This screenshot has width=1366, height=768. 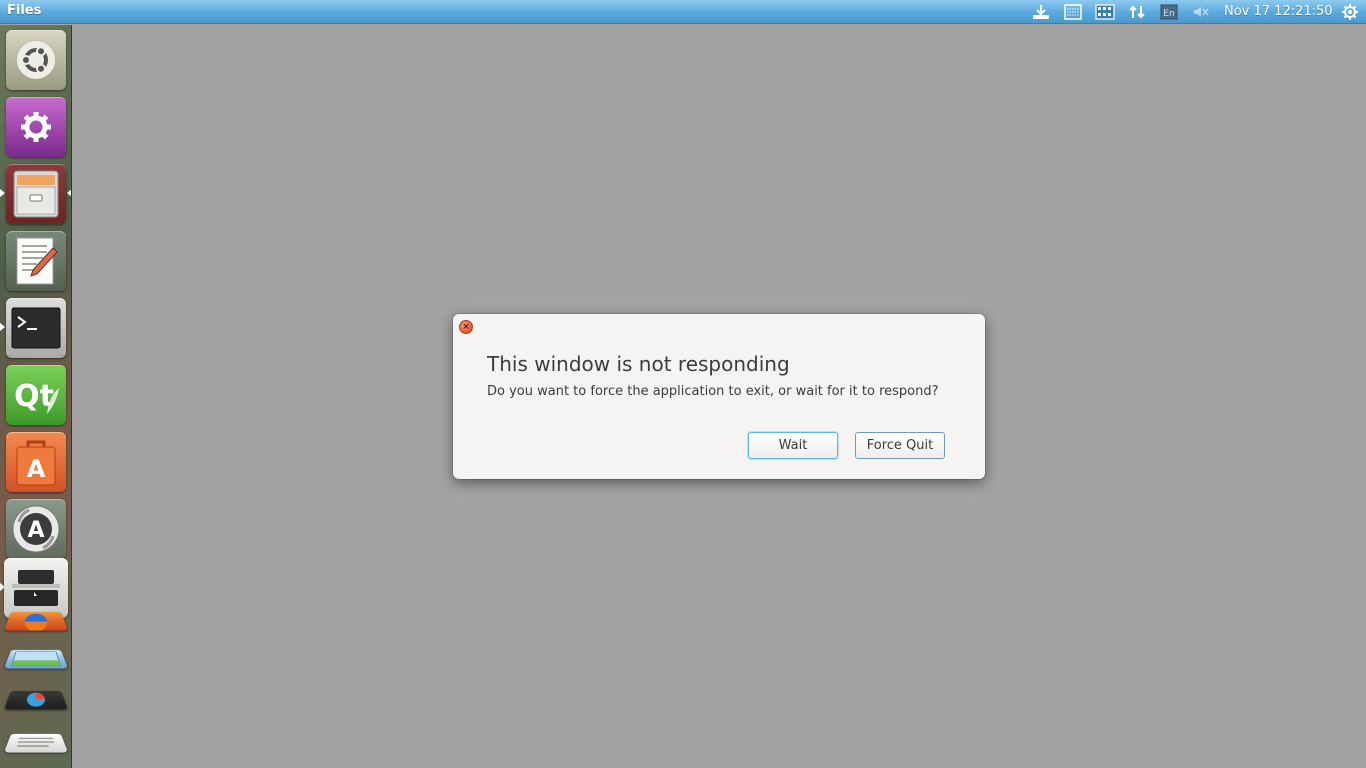 I want to click on calendar-icon, so click(x=1105, y=12).